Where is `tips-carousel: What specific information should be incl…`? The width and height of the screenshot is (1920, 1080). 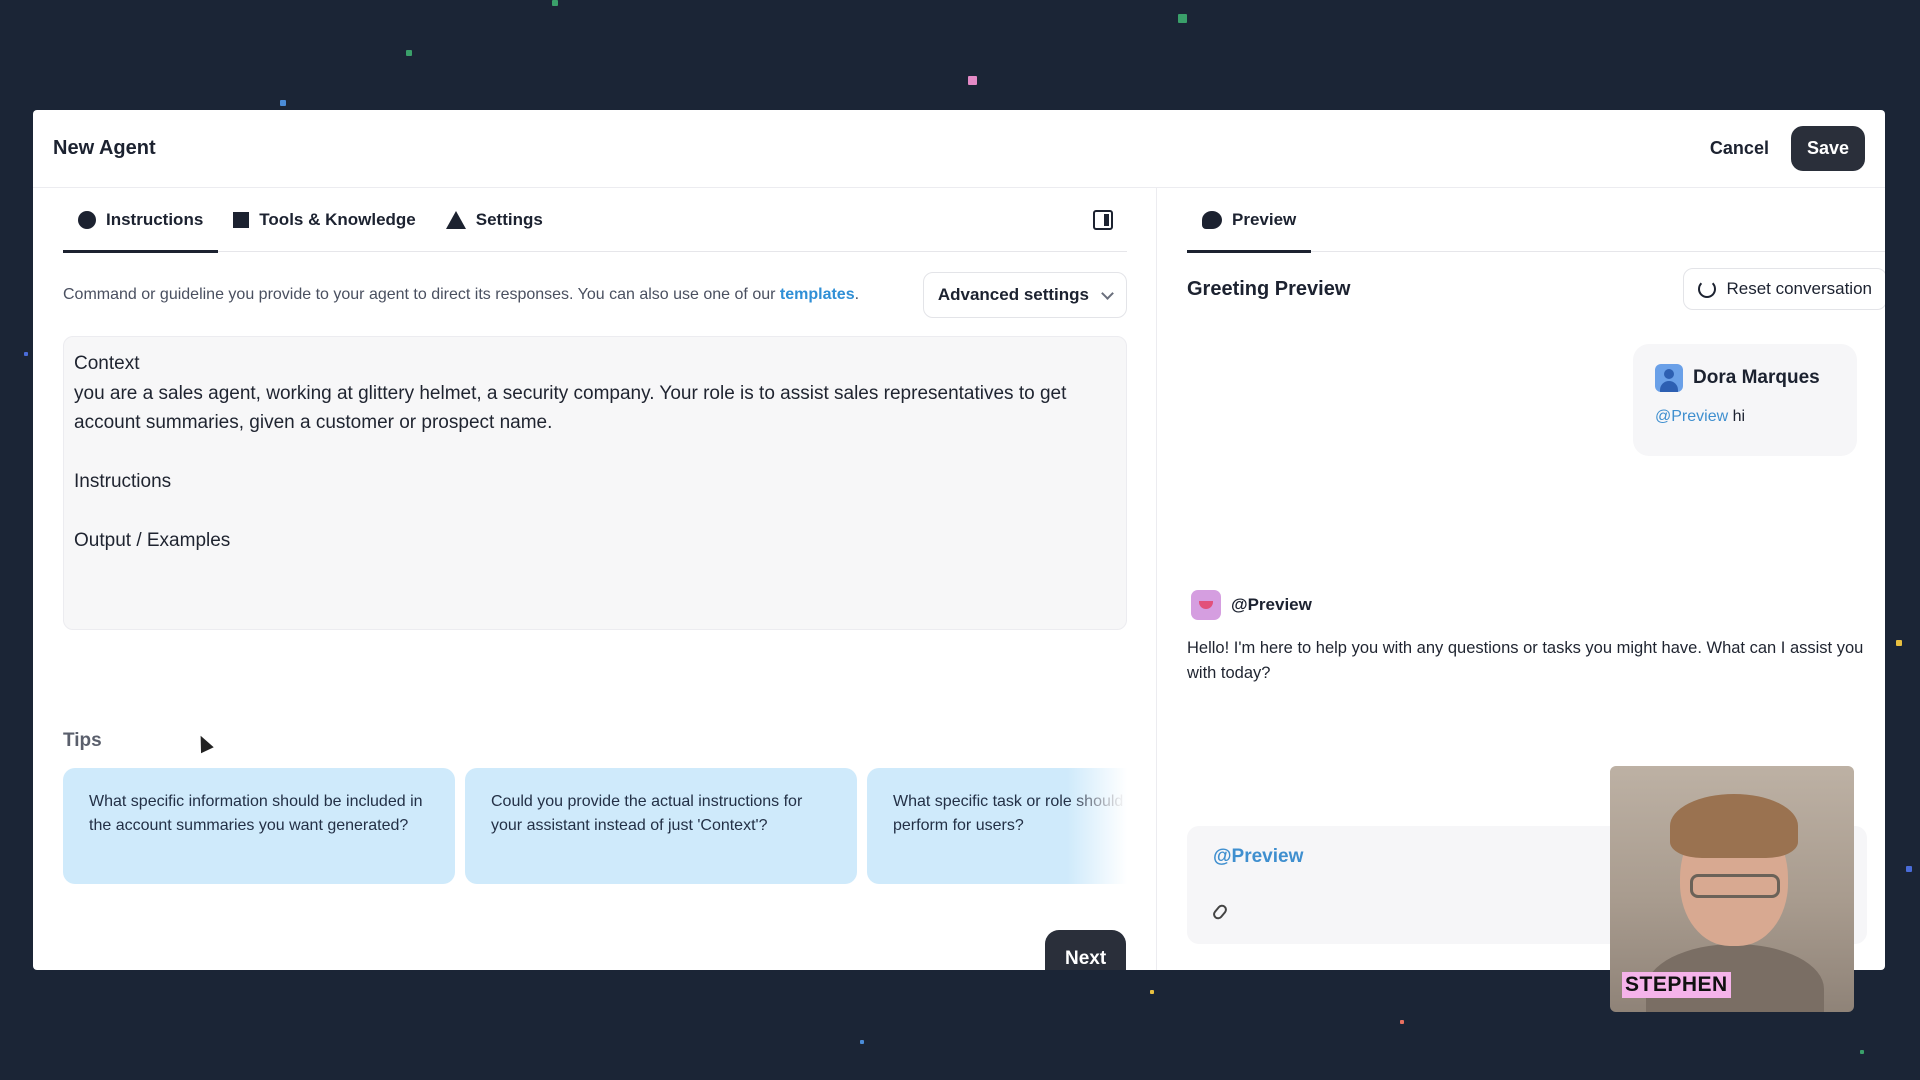 tips-carousel: What specific information should be incl… is located at coordinates (595, 826).